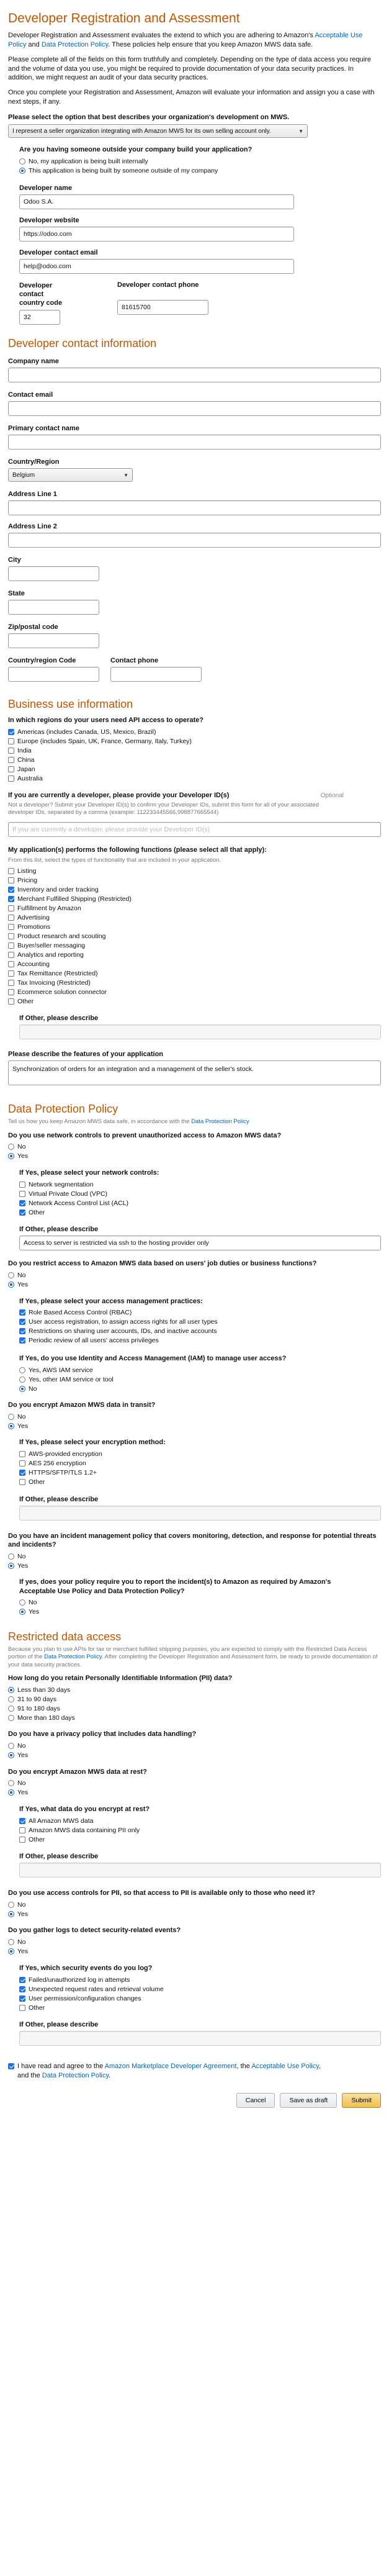 This screenshot has width=389, height=2576. I want to click on primary-contact-input, so click(194, 442).